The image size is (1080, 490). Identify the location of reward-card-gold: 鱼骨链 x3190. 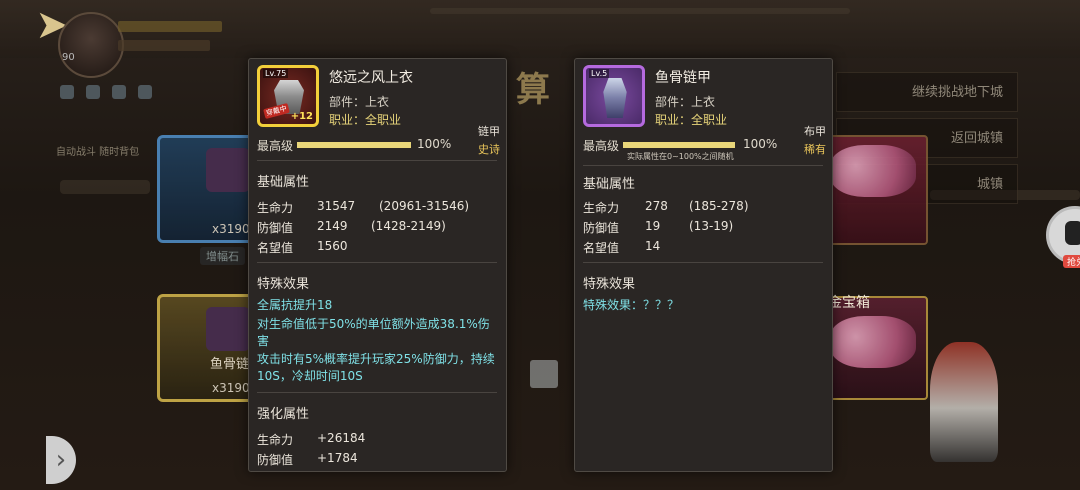
(208, 348).